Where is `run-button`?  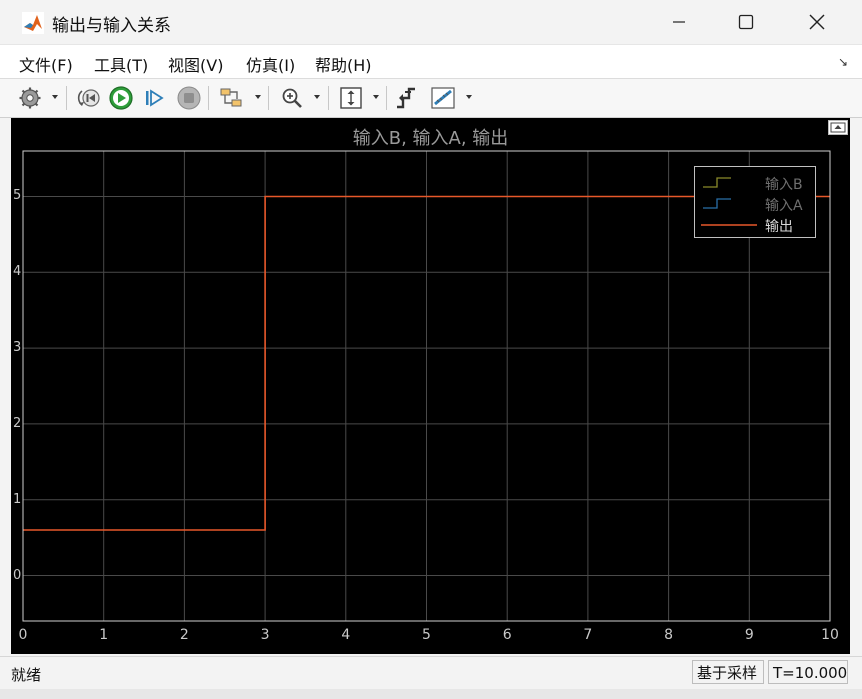 run-button is located at coordinates (121, 98).